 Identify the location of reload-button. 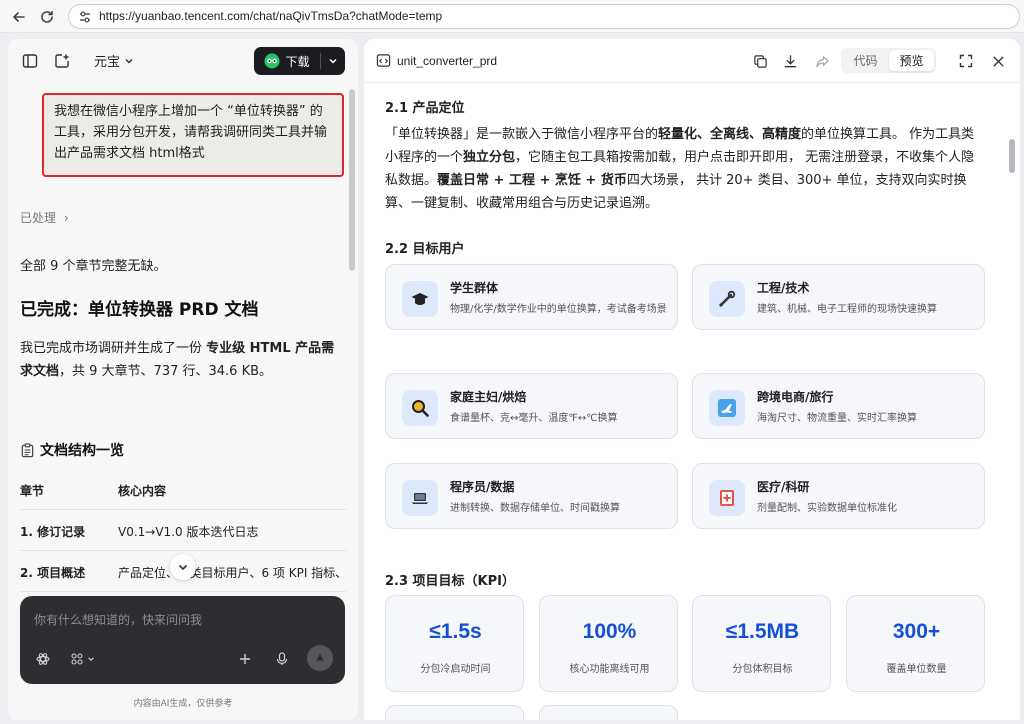
(47, 17).